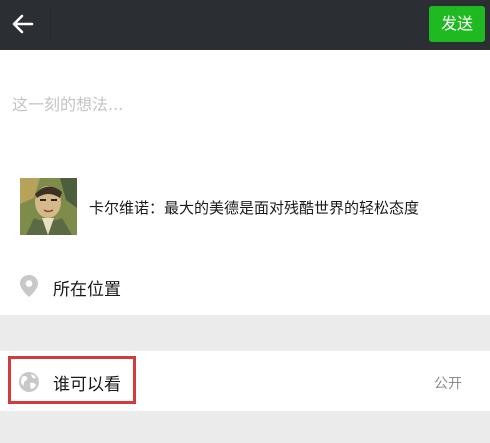 The width and height of the screenshot is (490, 443). I want to click on back-button, so click(24, 24).